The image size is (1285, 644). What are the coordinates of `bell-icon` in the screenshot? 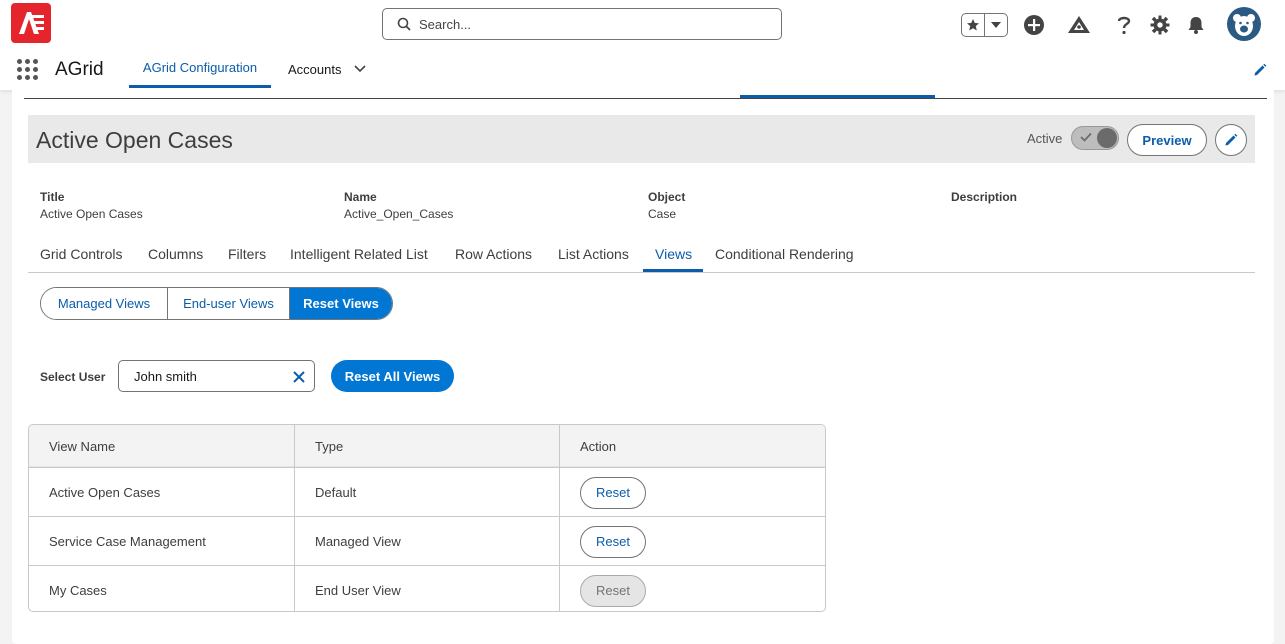 It's located at (1196, 25).